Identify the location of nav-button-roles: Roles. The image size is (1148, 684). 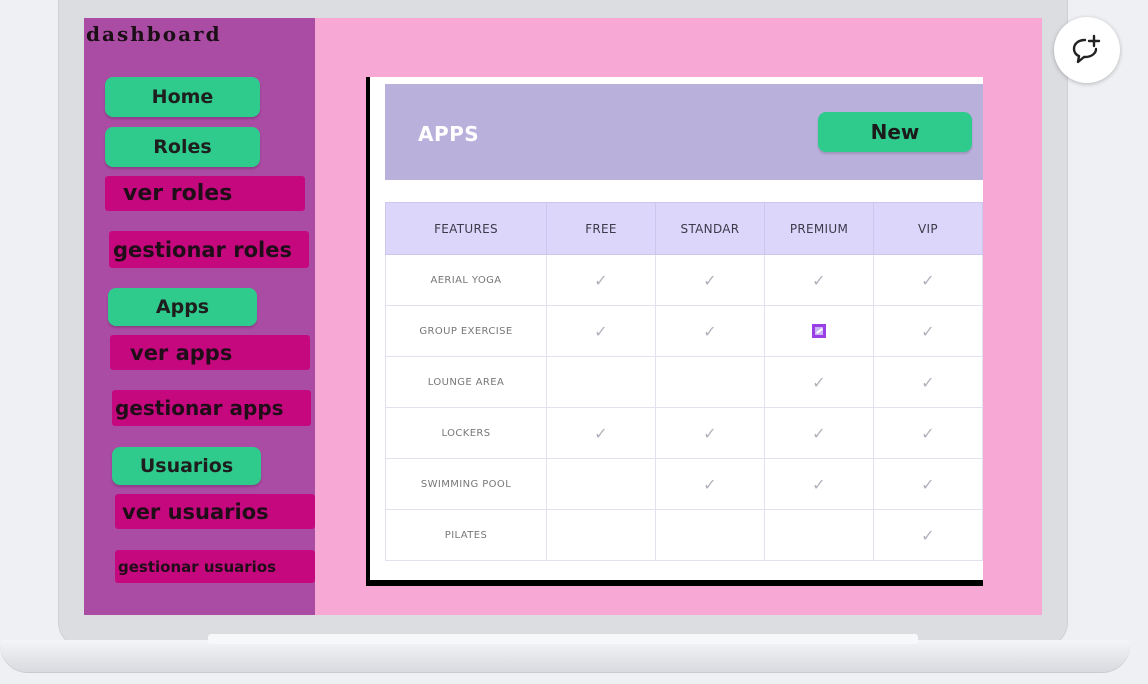
(182, 147).